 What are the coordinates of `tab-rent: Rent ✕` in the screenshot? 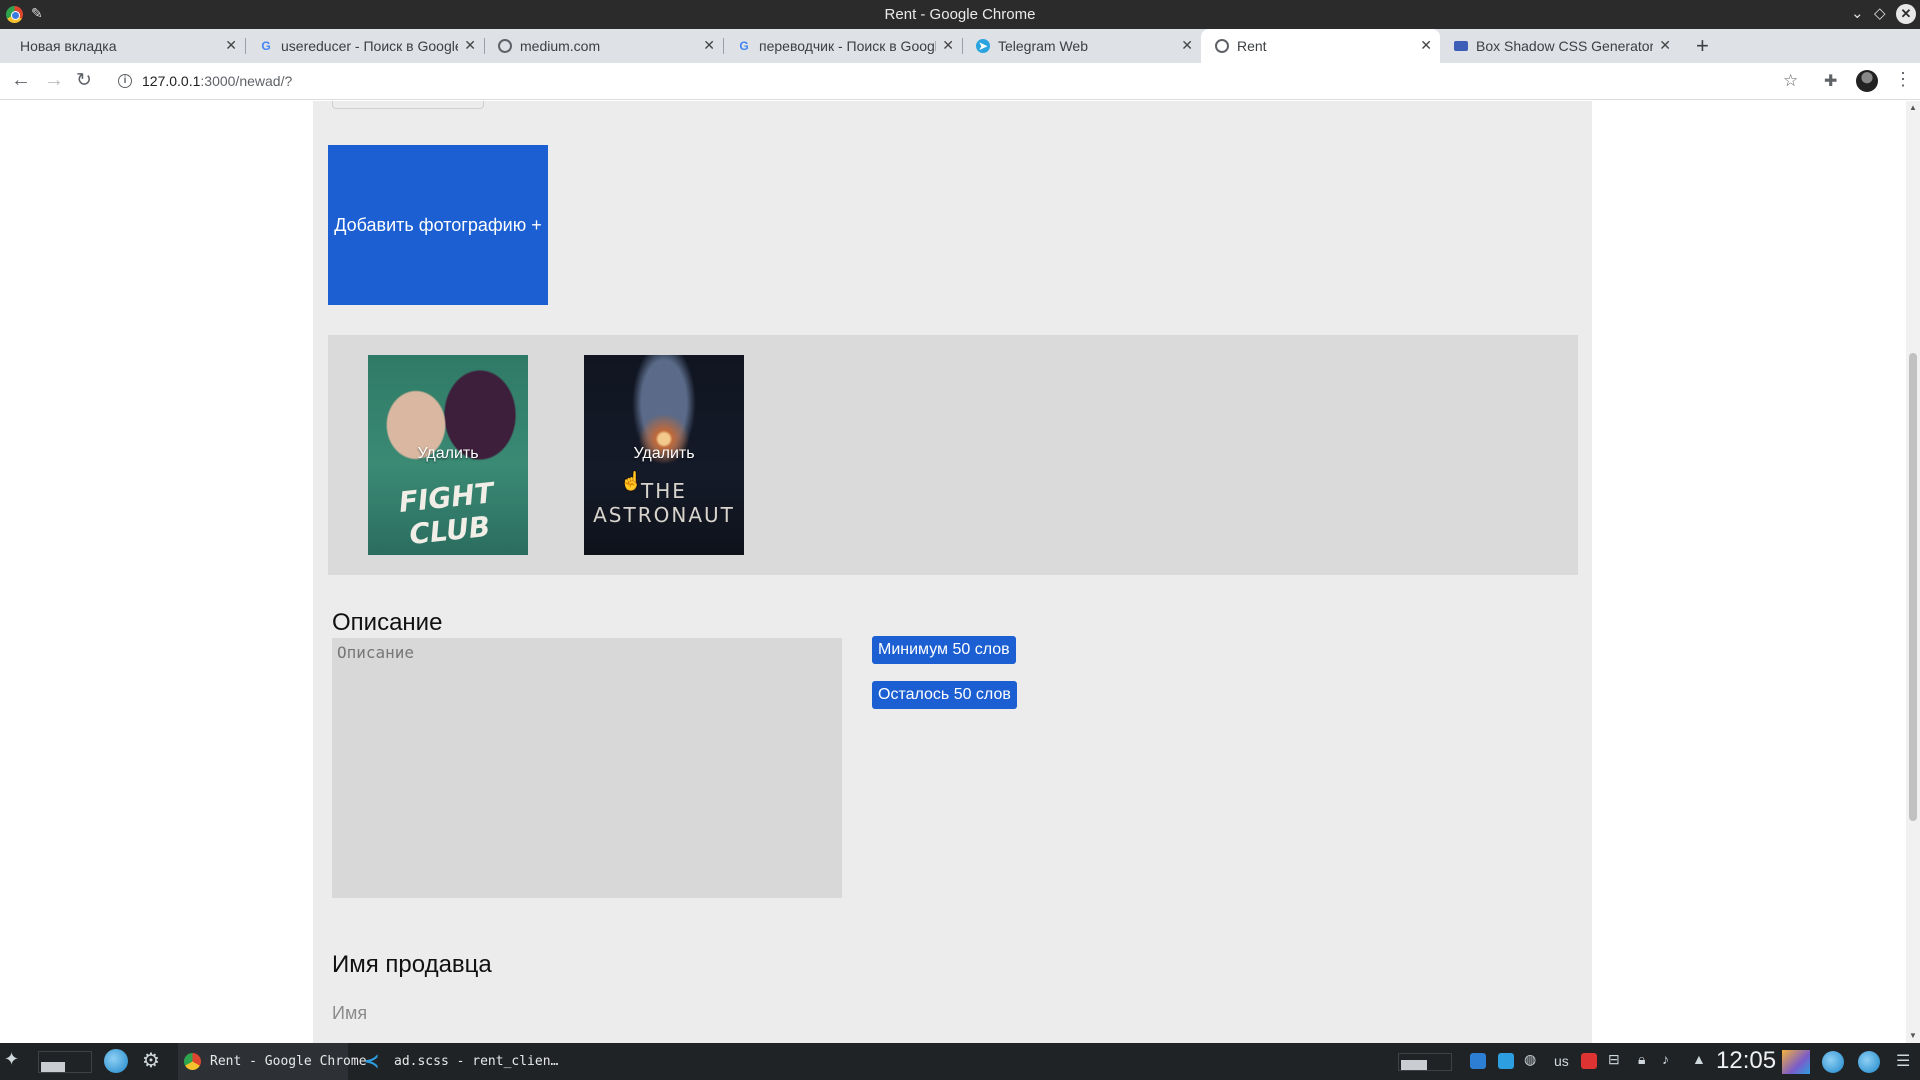 It's located at (1320, 46).